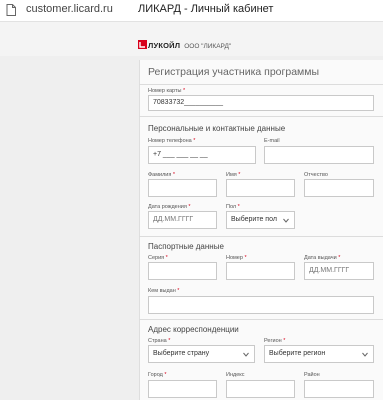  Describe the element at coordinates (159, 341) in the screenshot. I see `country-label: Страна *` at that location.